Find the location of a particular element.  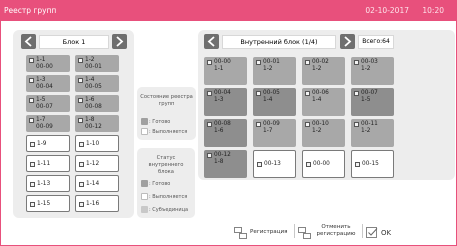

running-swatch is located at coordinates (144, 131).